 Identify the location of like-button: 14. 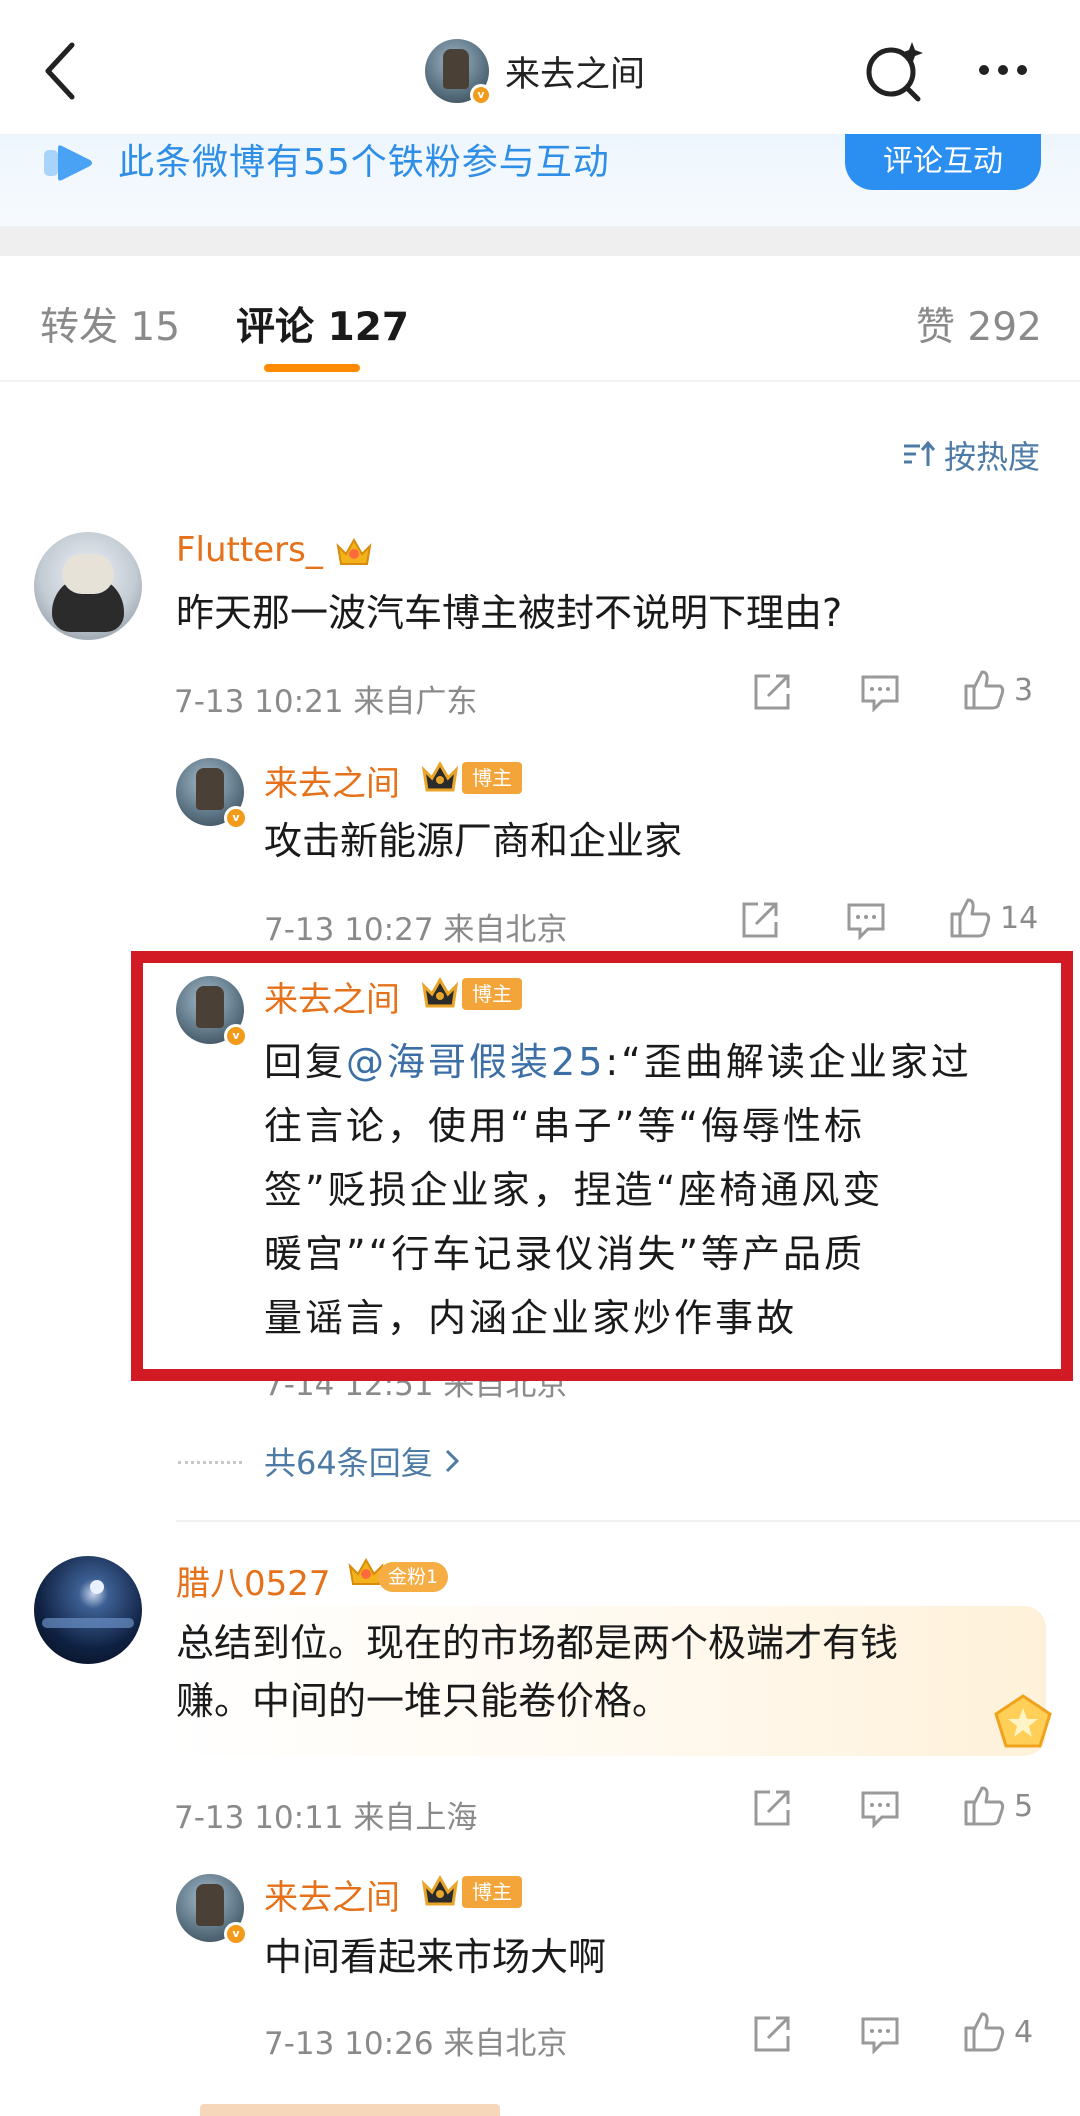
(993, 918).